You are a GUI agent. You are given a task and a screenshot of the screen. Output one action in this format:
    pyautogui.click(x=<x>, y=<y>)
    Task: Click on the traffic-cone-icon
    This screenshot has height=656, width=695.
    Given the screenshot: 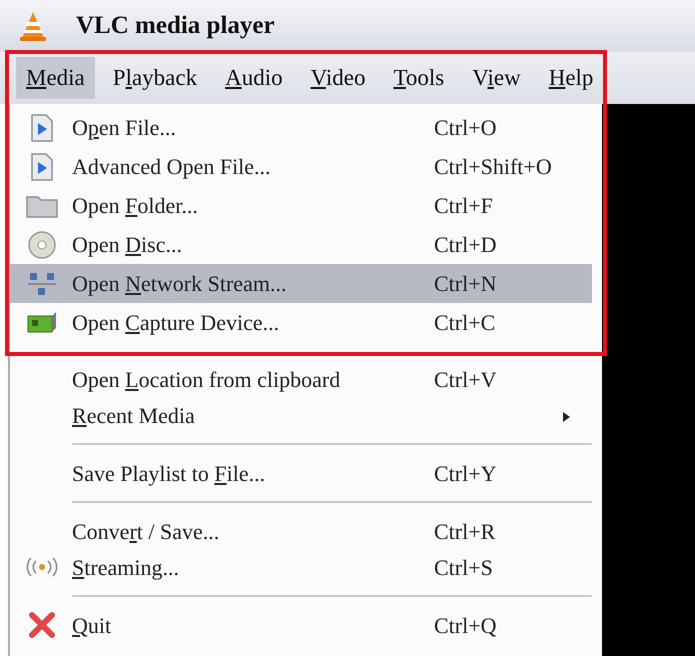 What is the action you would take?
    pyautogui.click(x=33, y=26)
    